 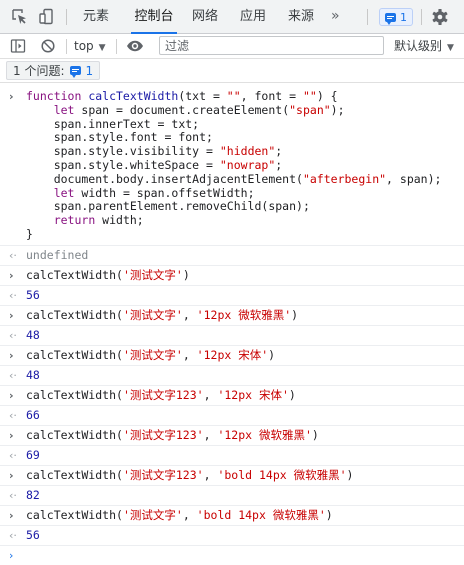 What do you see at coordinates (337, 109) in the screenshot?
I see `code-token: );` at bounding box center [337, 109].